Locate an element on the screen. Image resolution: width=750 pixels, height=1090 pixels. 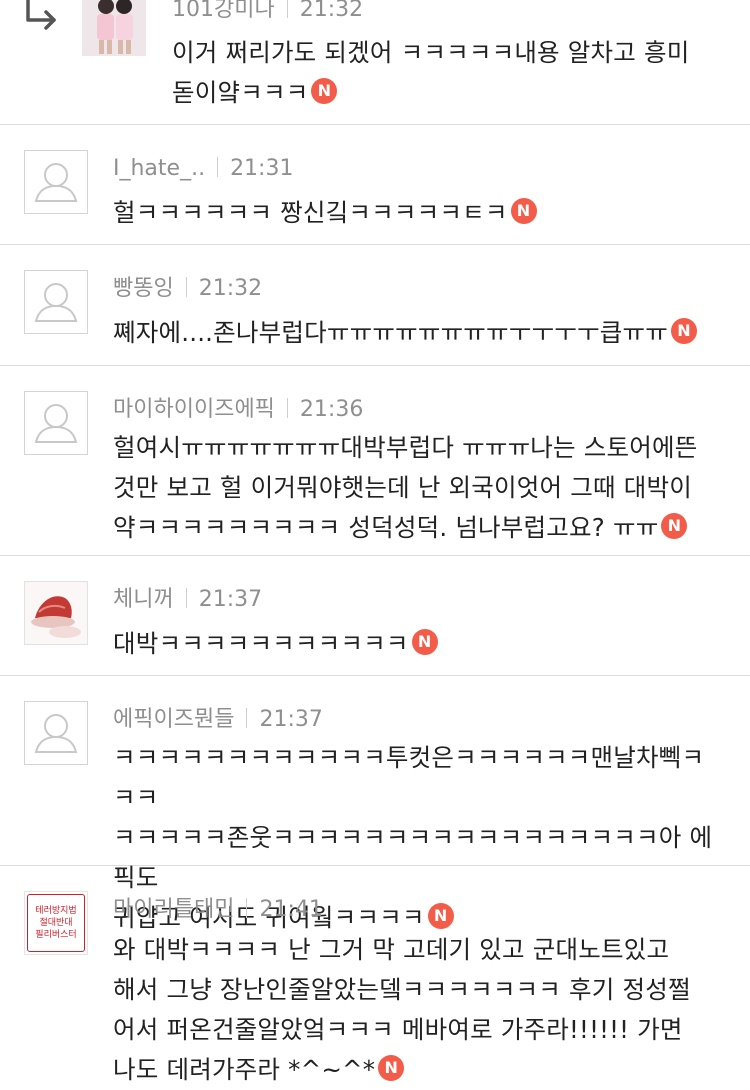
comment-line: 약ㅋㅋㅋㅋㅋㅋㅋㅋㅋ 성덕성덕. 넘나부럽고요? ㅠㅠ N is located at coordinates (416, 528).